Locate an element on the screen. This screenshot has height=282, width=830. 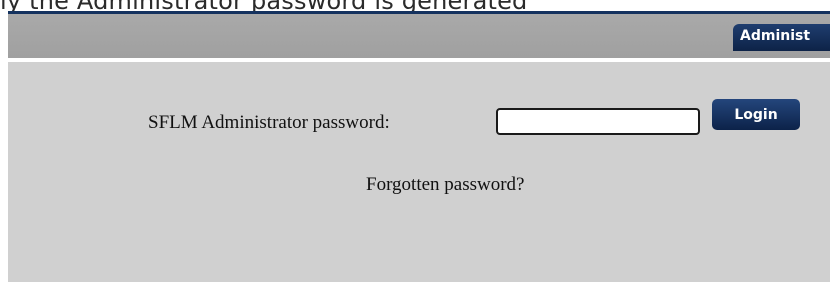
password-label: SFLM Administrator password: is located at coordinates (269, 122).